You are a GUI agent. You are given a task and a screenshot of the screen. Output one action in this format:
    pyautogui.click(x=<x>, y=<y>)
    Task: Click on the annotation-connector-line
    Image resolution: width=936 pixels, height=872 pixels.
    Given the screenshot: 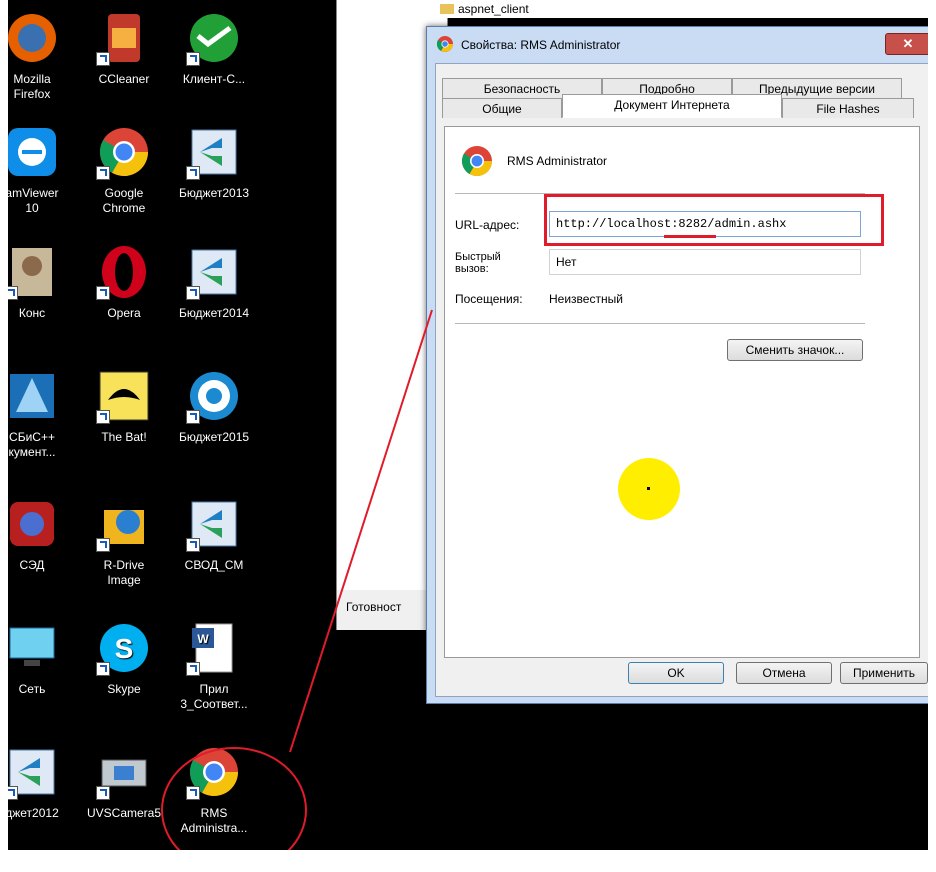 What is the action you would take?
    pyautogui.click(x=361, y=531)
    